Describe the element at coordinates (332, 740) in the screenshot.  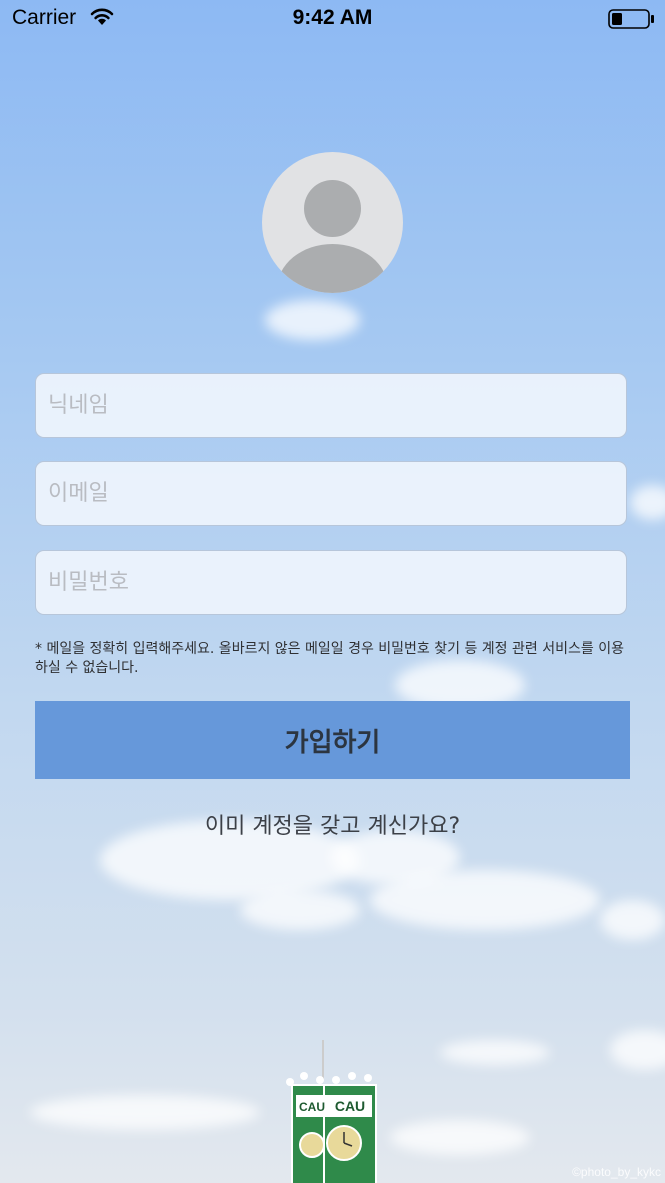
I see `signup-button: 가입하기` at that location.